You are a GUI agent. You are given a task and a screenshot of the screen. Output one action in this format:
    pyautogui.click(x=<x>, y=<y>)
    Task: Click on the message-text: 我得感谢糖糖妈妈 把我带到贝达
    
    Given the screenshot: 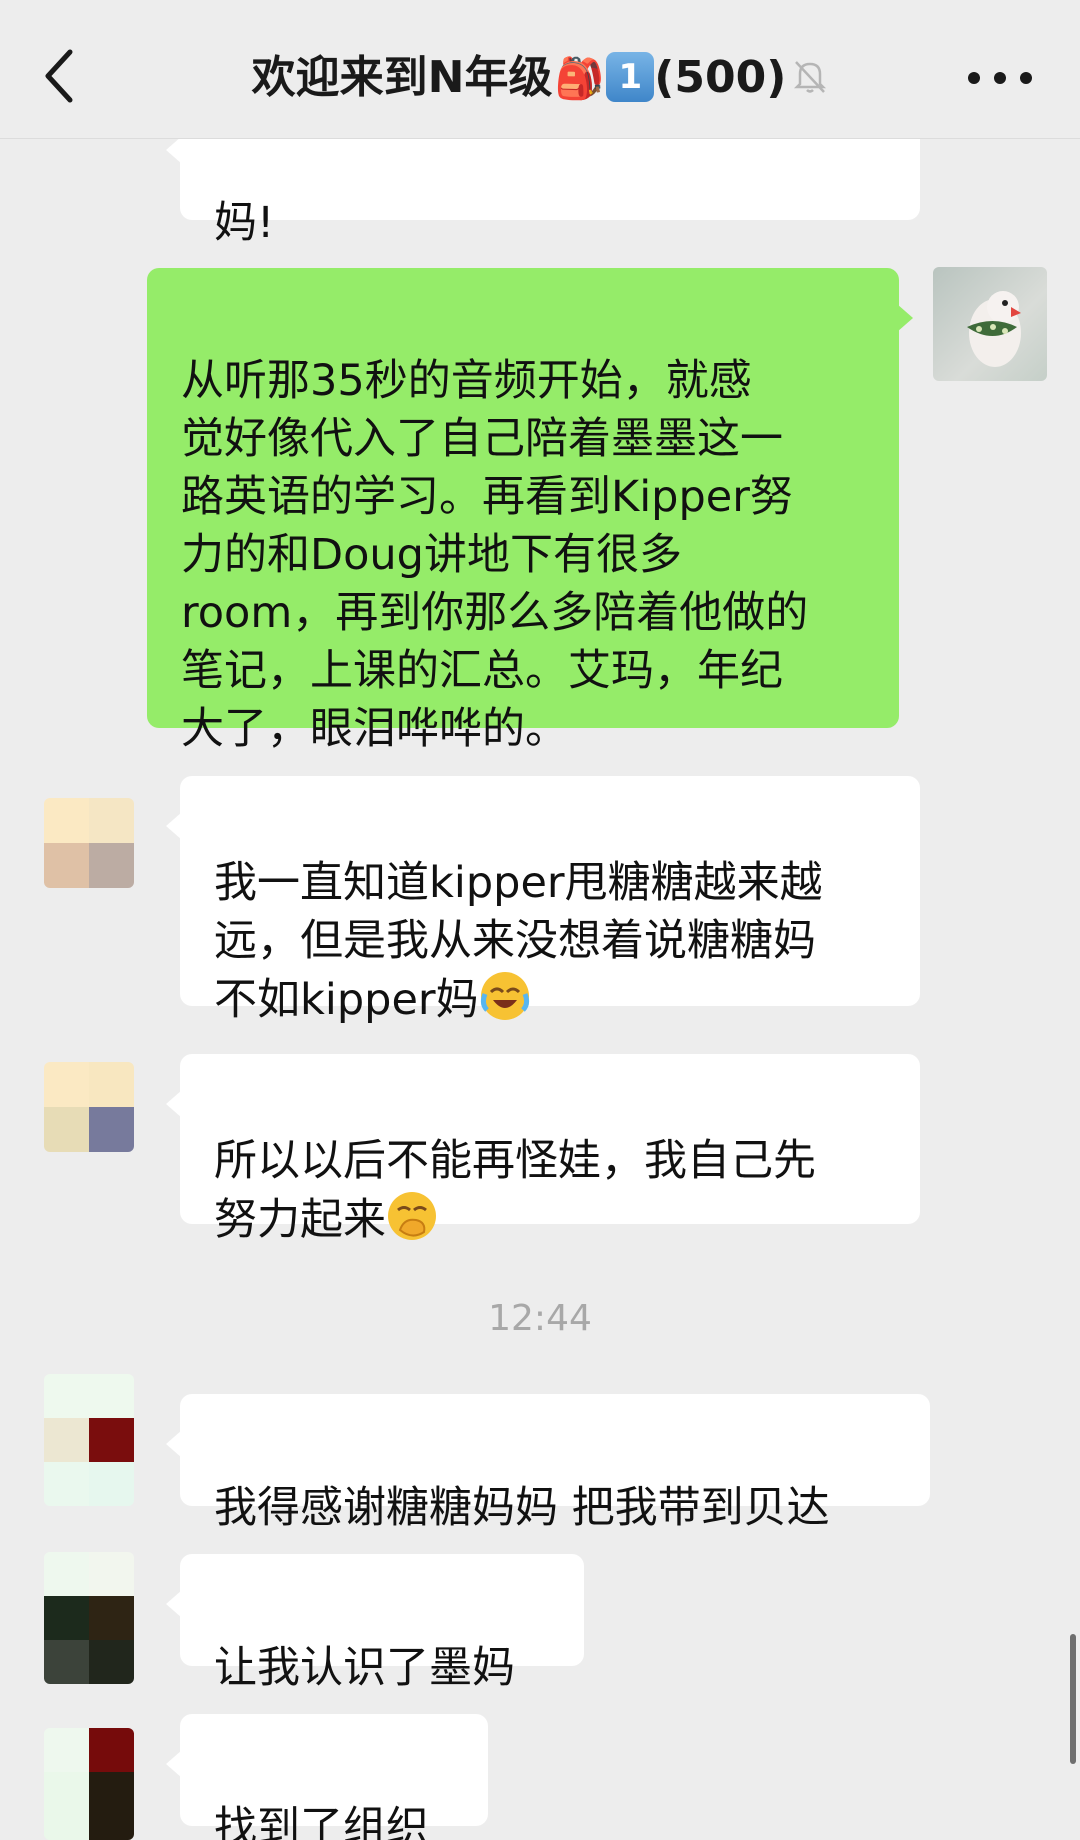 What is the action you would take?
    pyautogui.click(x=522, y=1508)
    